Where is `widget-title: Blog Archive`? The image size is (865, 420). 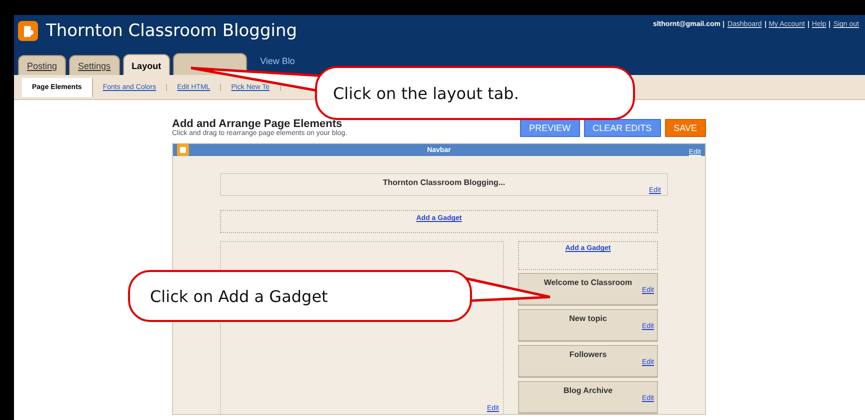 widget-title: Blog Archive is located at coordinates (588, 390).